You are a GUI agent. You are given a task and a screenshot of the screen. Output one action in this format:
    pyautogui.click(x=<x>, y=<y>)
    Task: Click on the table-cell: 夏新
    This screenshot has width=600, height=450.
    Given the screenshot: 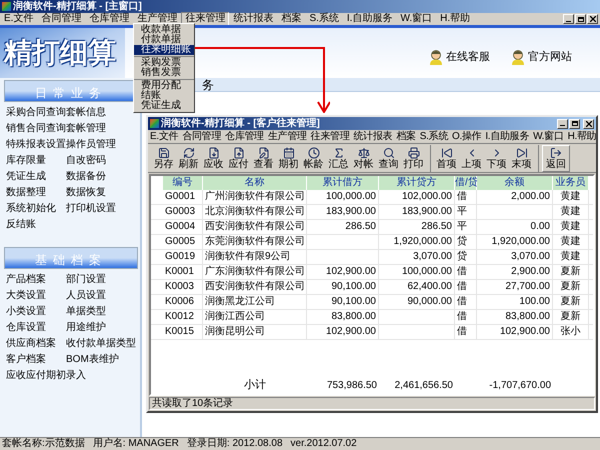 What is the action you would take?
    pyautogui.click(x=571, y=272)
    